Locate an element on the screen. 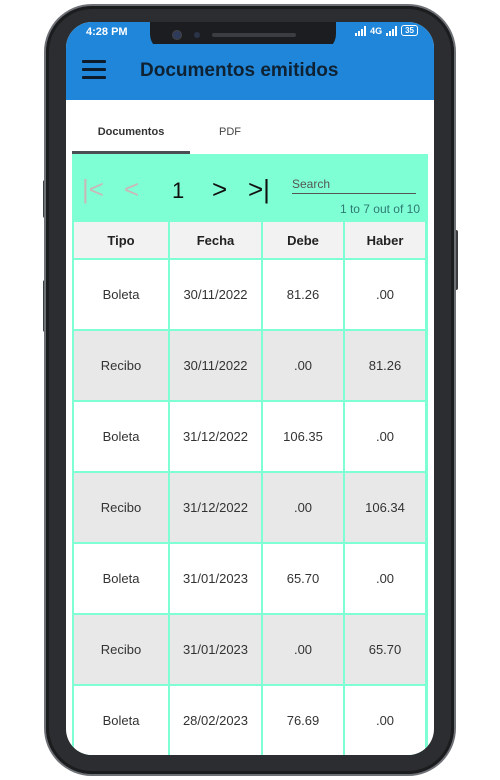 The image size is (500, 780). cell-fecha: 28/02/2023 is located at coordinates (215, 720).